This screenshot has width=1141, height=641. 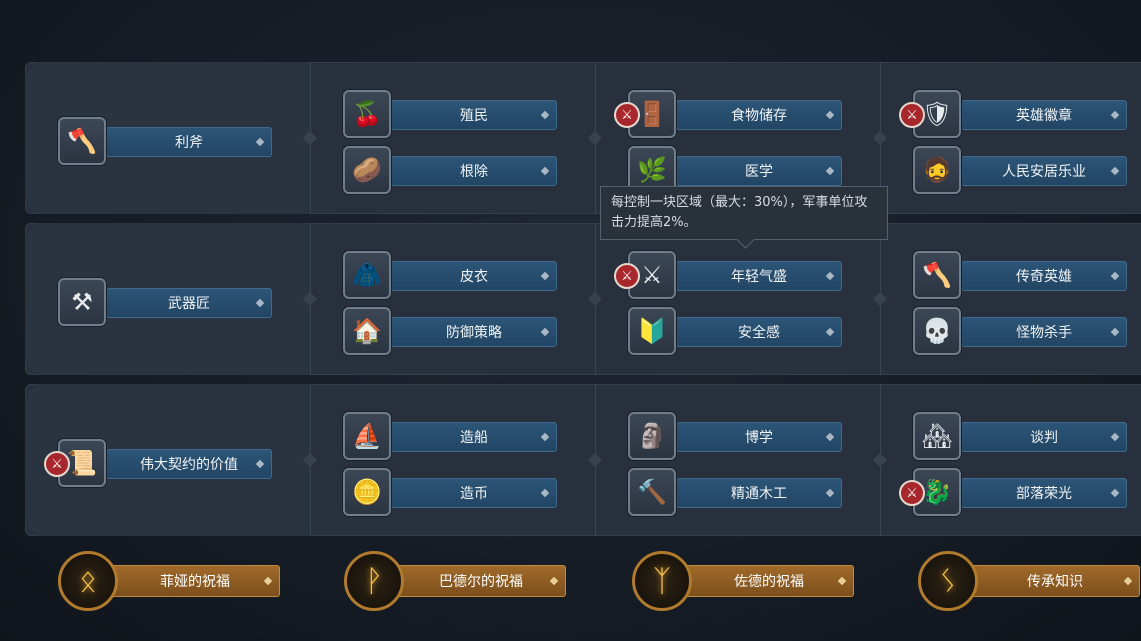 I want to click on talent-label: 部落荣光, so click(x=1044, y=494).